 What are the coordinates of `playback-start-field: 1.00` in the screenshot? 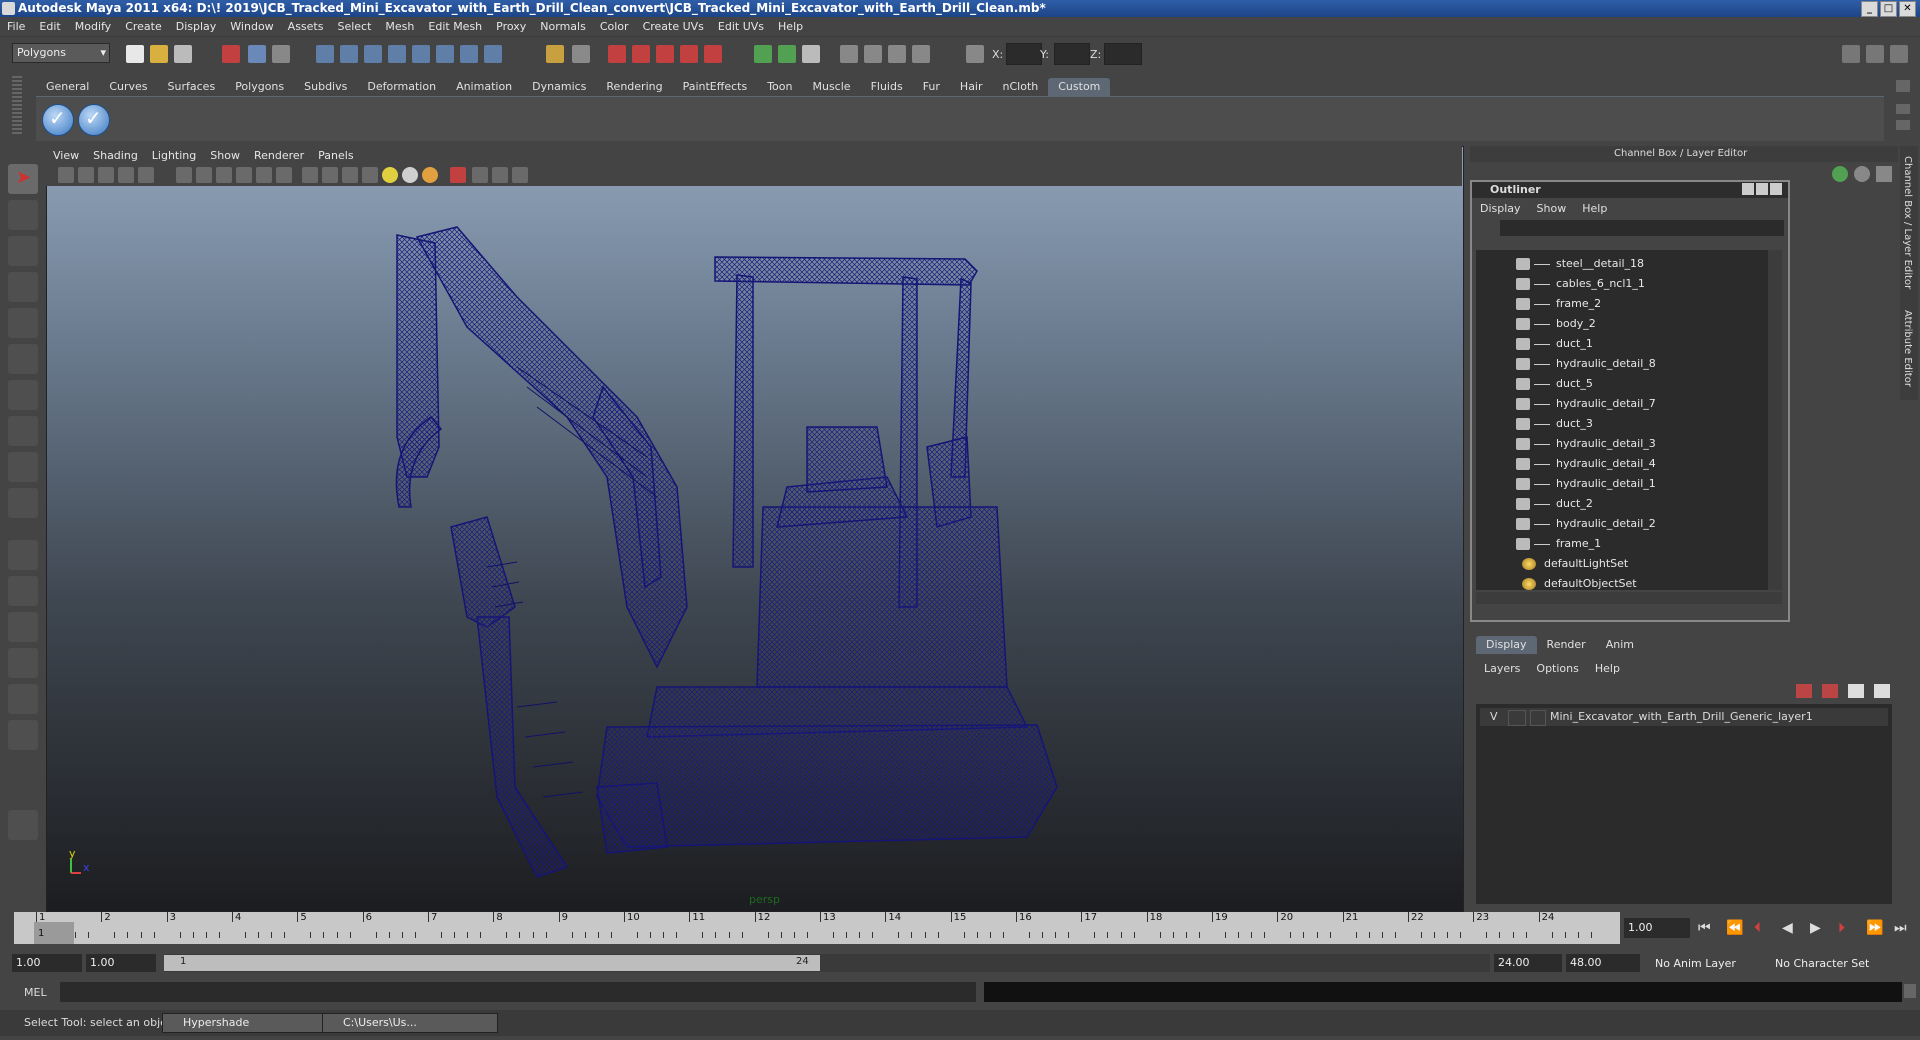 It's located at (121, 963).